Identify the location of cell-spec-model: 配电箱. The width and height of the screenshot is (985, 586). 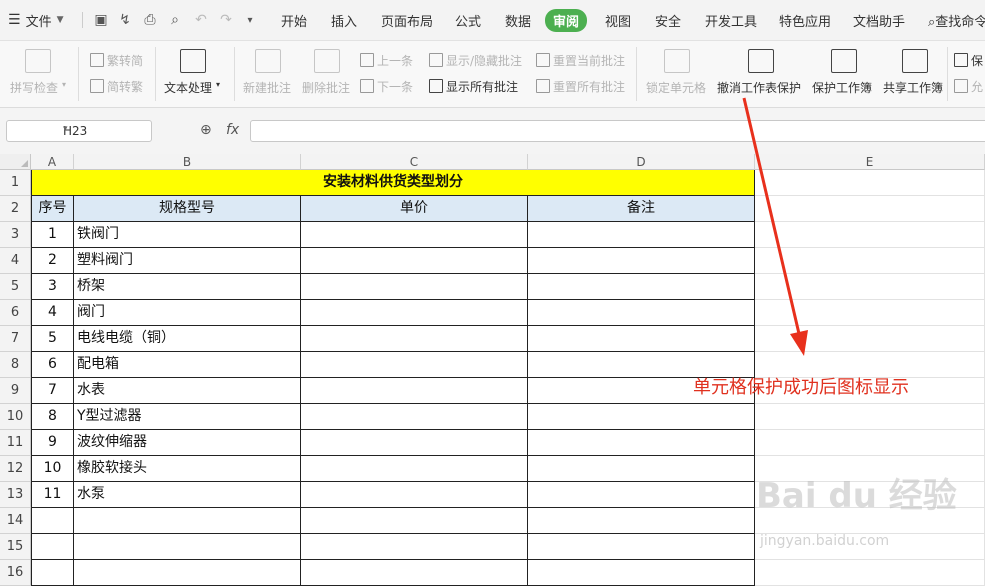
(187, 365).